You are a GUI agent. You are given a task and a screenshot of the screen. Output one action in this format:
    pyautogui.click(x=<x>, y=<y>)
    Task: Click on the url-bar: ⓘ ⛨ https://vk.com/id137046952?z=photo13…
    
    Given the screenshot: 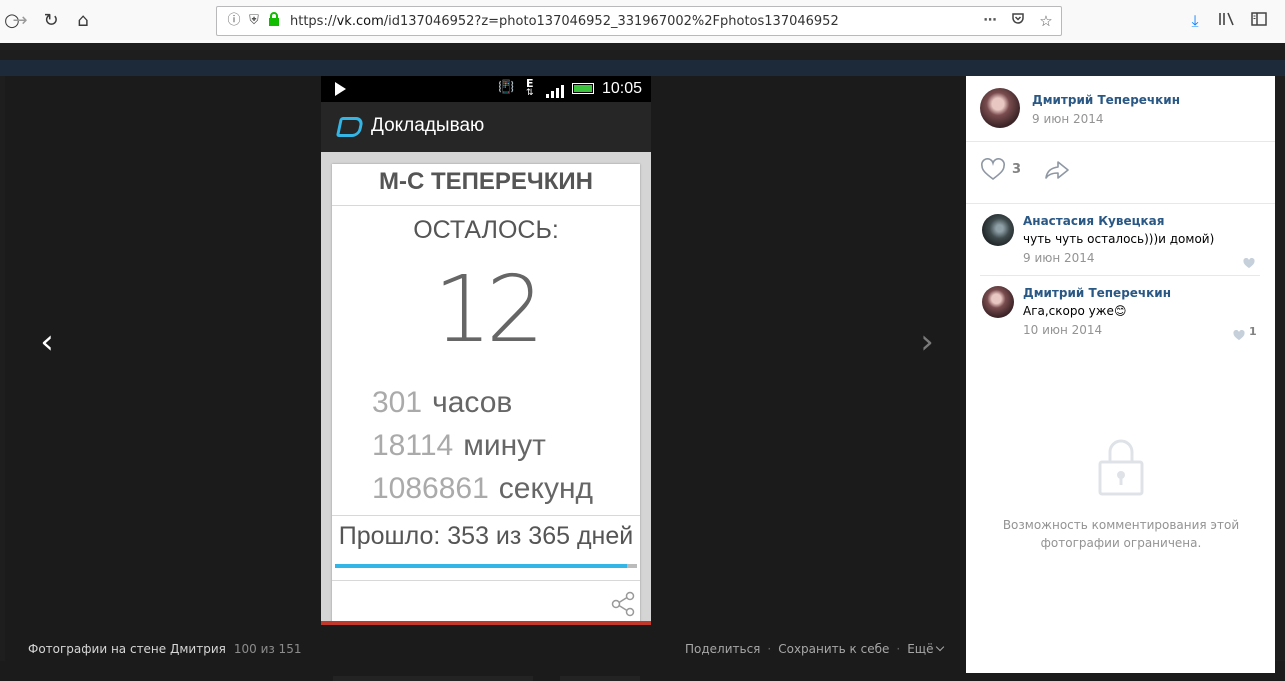 What is the action you would take?
    pyautogui.click(x=639, y=21)
    